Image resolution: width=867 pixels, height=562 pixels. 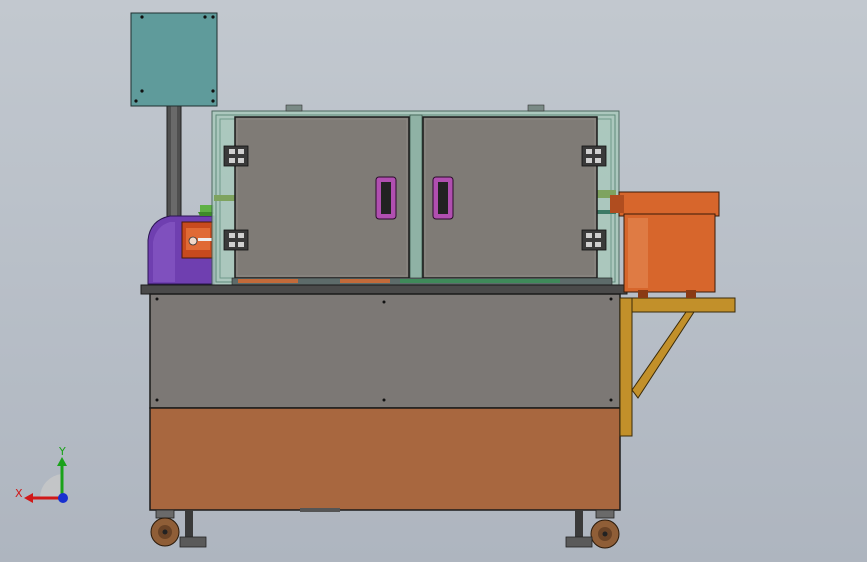 I want to click on left-caster, so click(x=178, y=528).